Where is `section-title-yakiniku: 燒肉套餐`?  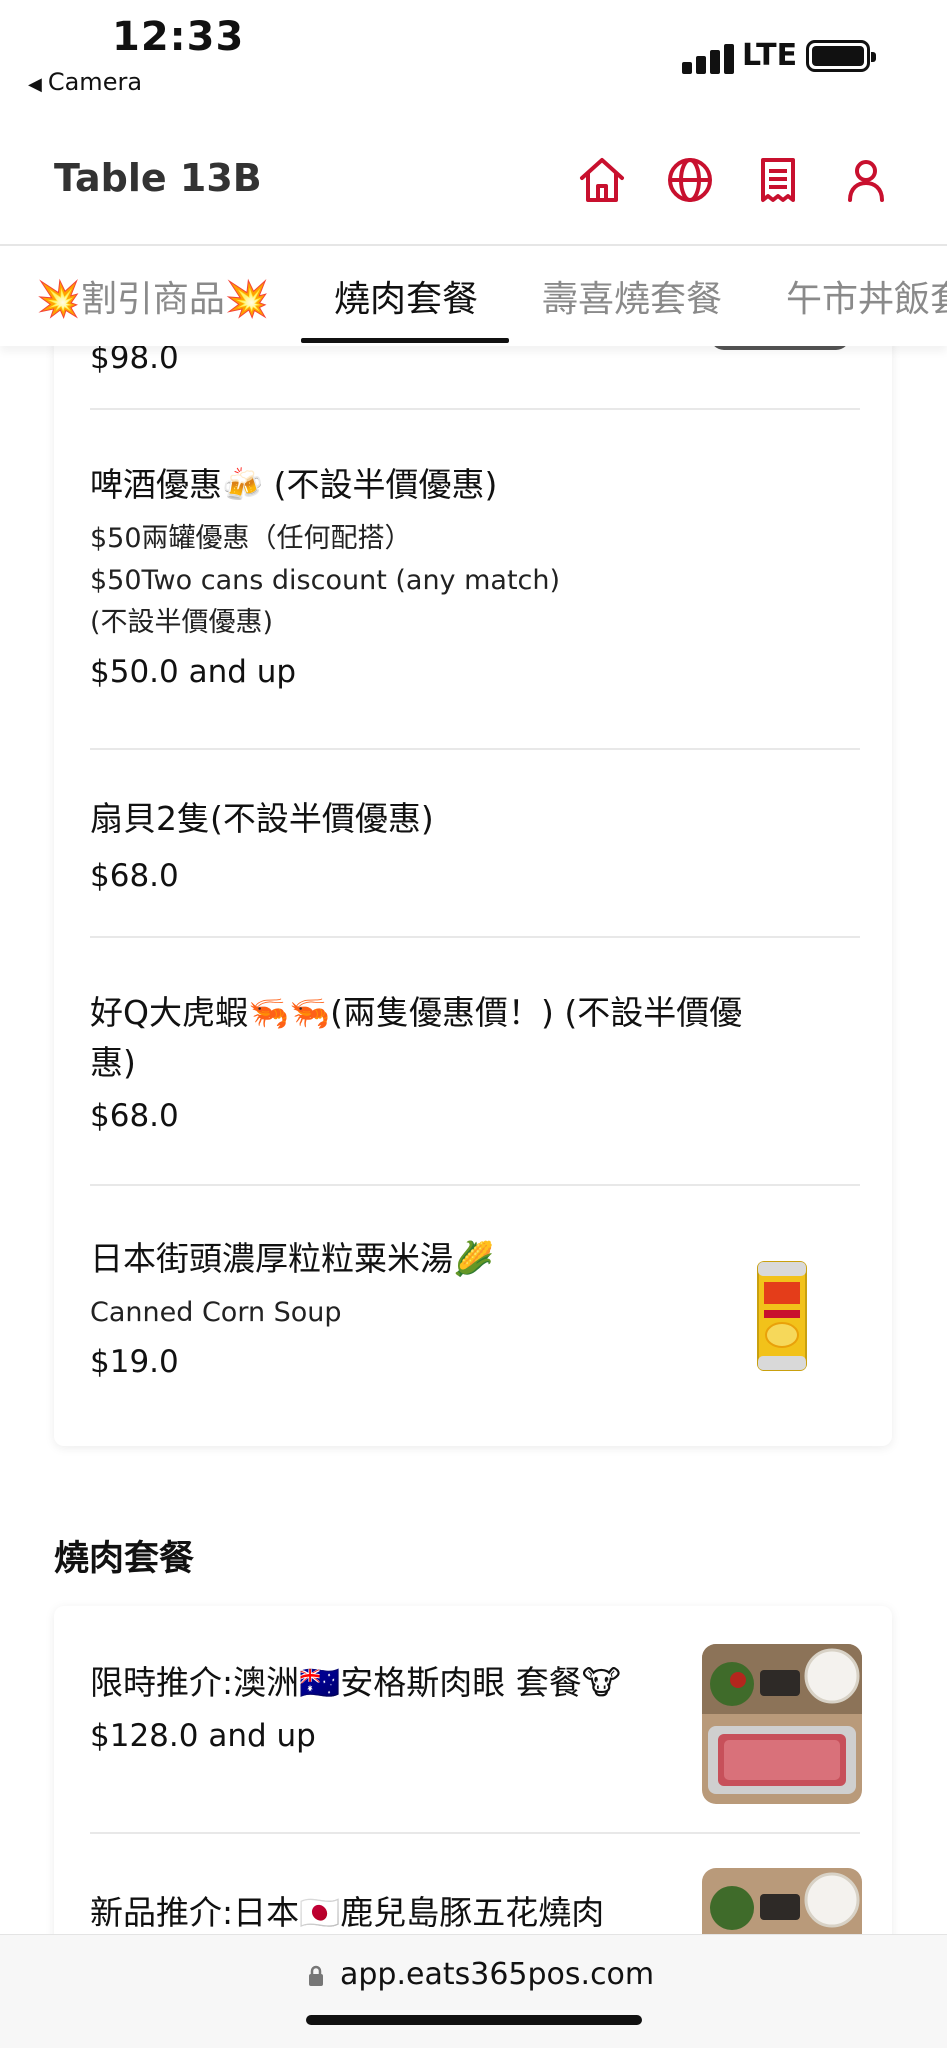
section-title-yakiniku: 燒肉套餐 is located at coordinates (124, 1559).